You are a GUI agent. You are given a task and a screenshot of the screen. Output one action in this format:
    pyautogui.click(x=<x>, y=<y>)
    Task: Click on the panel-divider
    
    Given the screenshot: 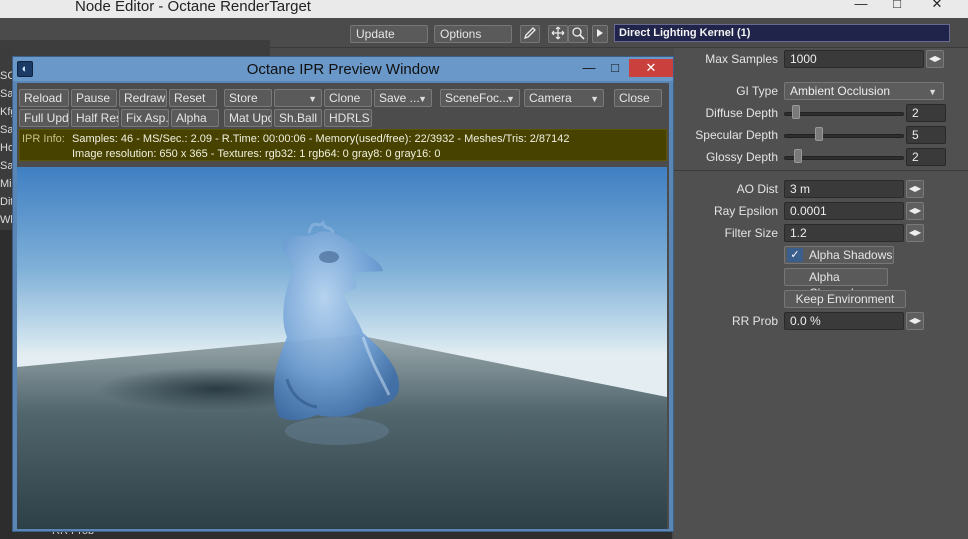 What is the action you would take?
    pyautogui.click(x=821, y=170)
    